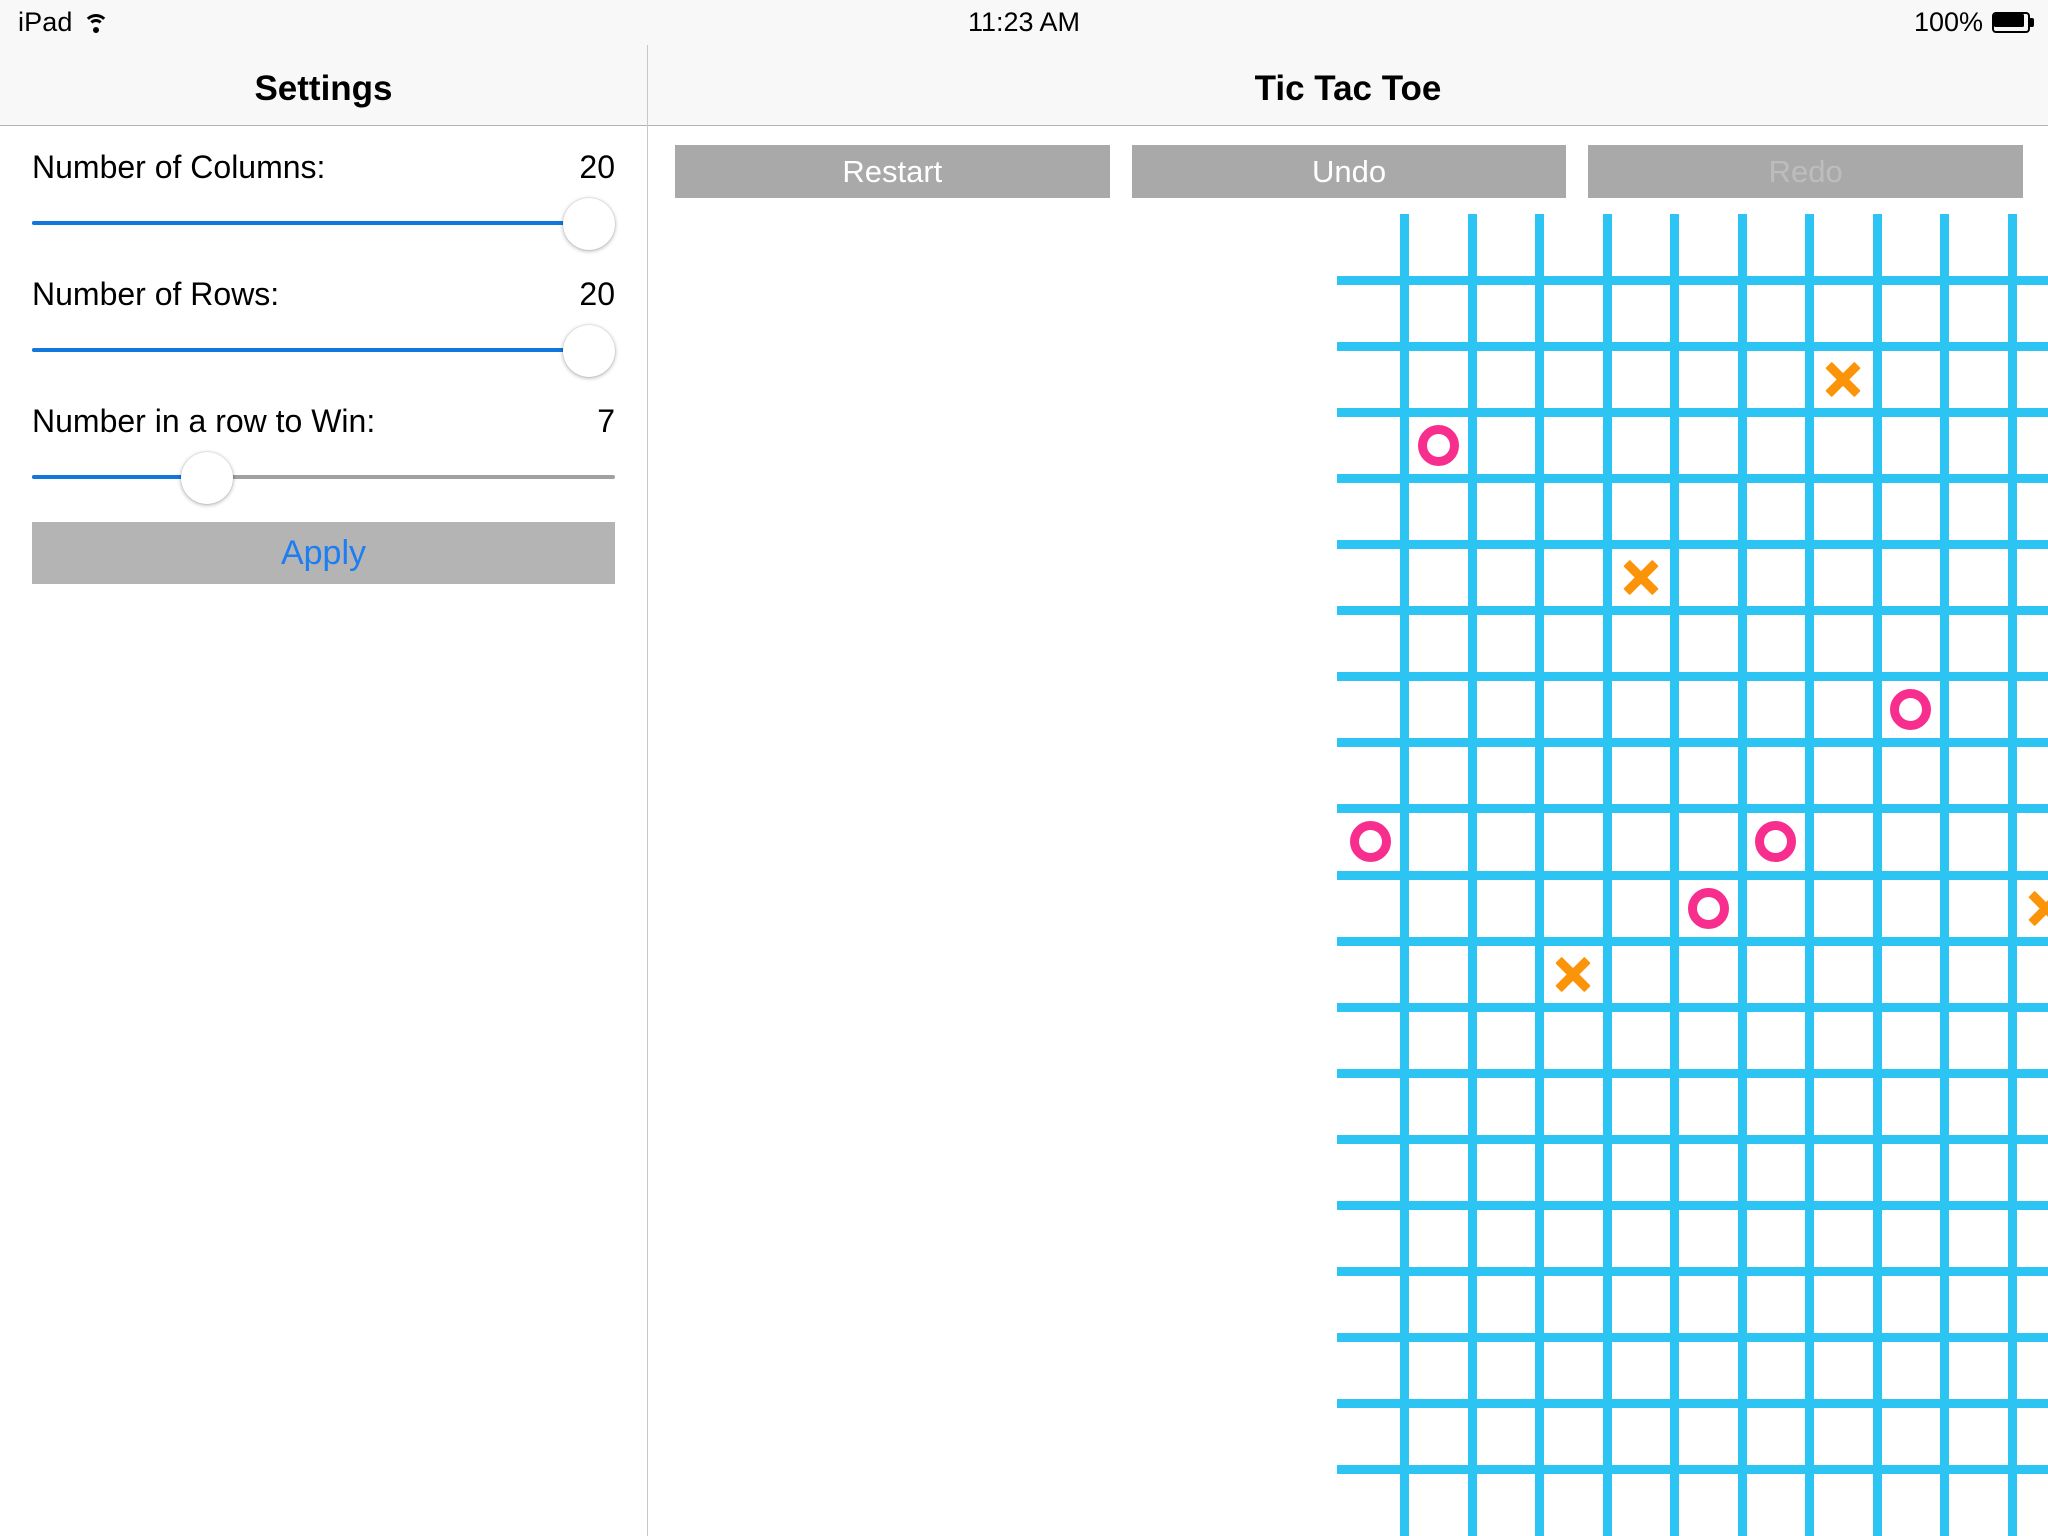  What do you see at coordinates (323, 294) in the screenshot?
I see `setting-header-rows: Number of Rows: 20` at bounding box center [323, 294].